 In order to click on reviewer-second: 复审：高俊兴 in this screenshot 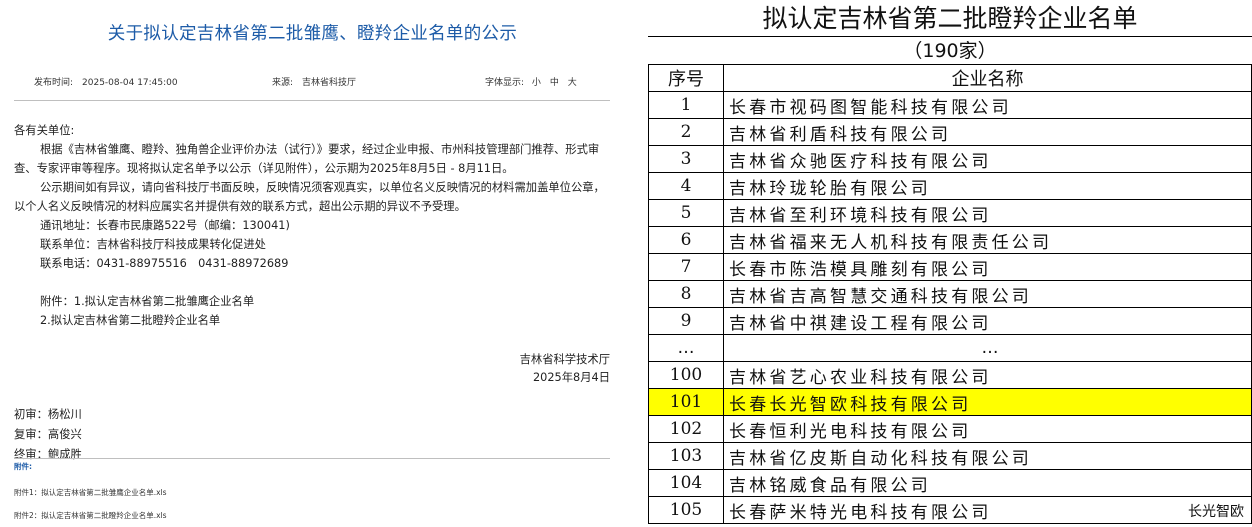, I will do `click(48, 434)`.